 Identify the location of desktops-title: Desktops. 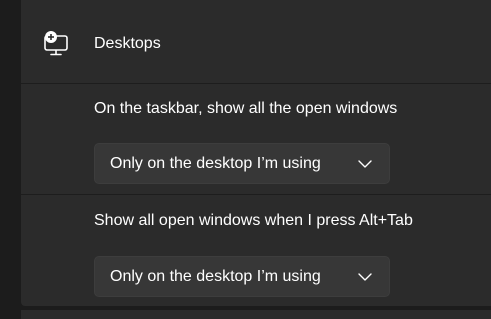
(127, 43).